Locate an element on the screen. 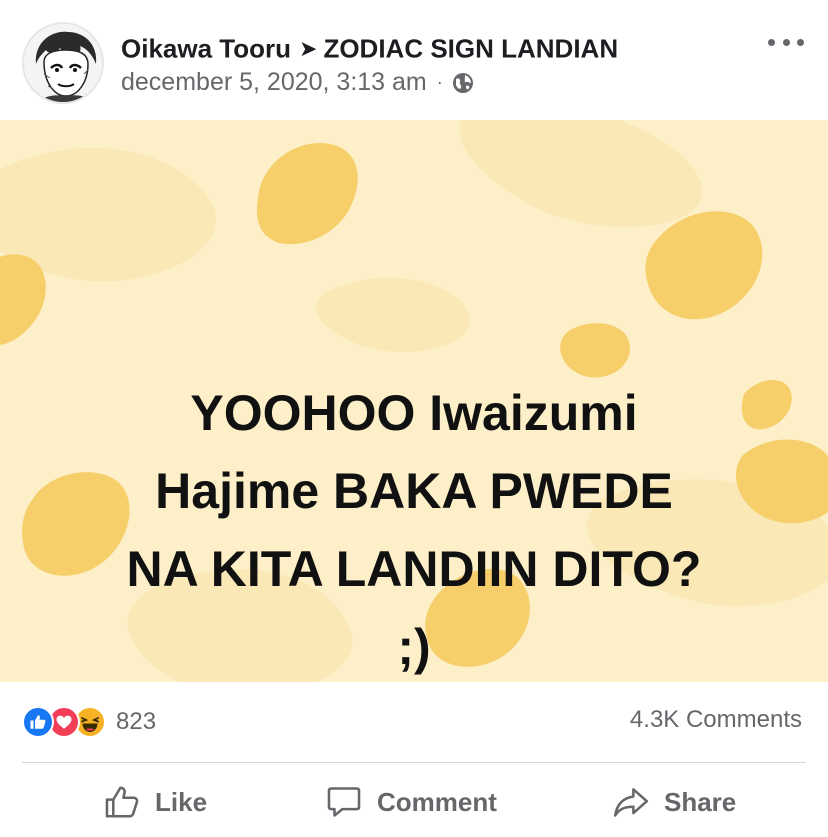  share-label: Share is located at coordinates (700, 801).